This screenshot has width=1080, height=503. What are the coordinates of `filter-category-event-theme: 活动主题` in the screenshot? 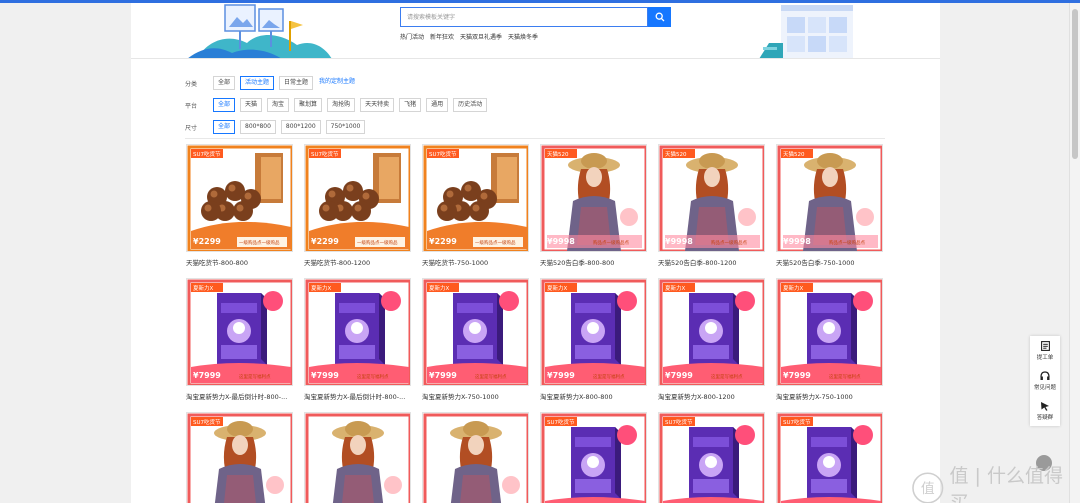 It's located at (257, 83).